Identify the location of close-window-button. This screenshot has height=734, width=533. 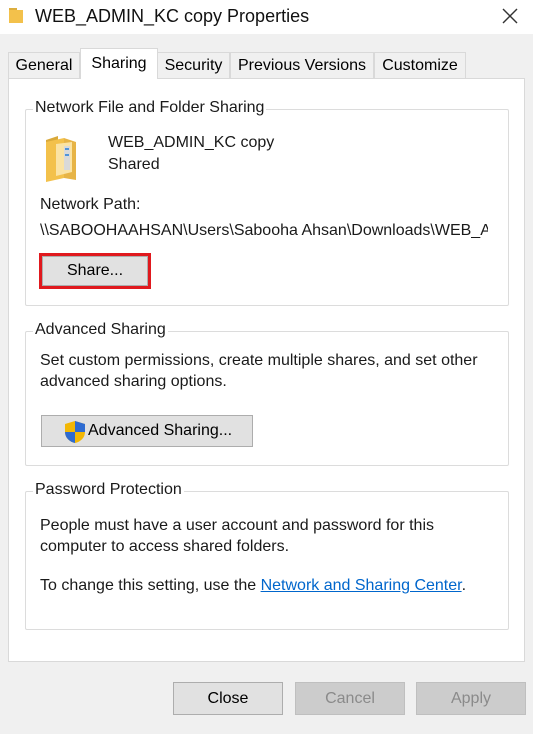
(510, 16).